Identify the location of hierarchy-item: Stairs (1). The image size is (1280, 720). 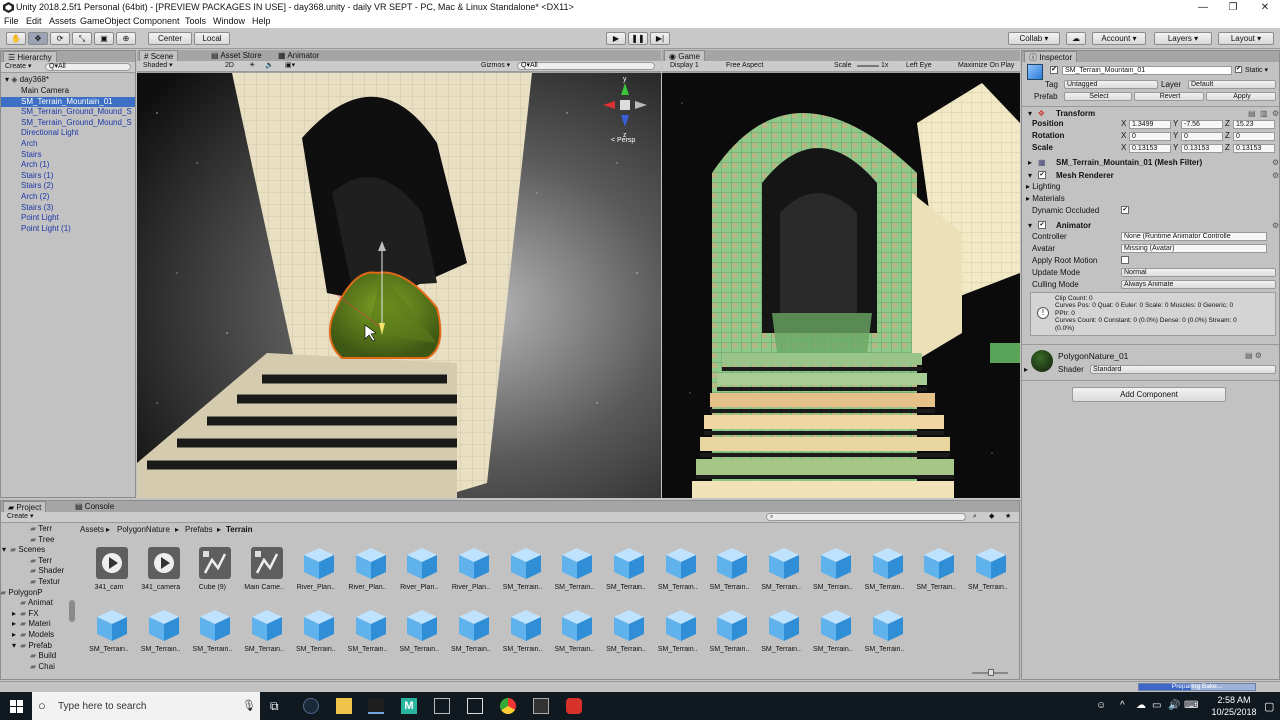
(68, 176).